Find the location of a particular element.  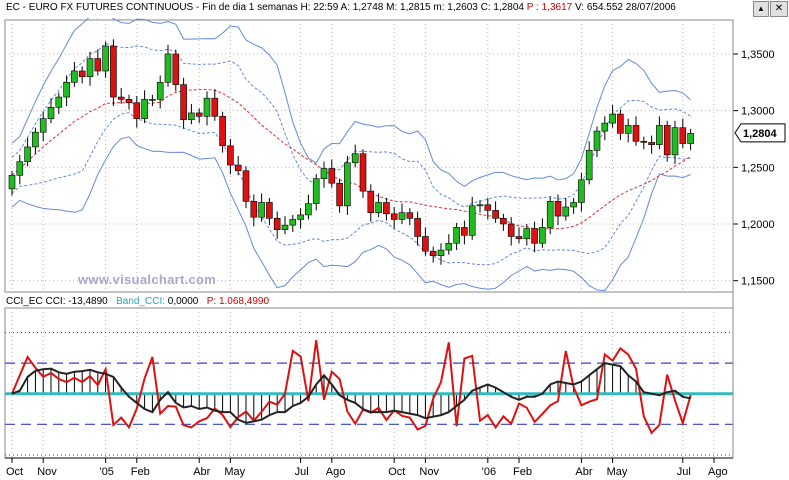

title-p: P : 1,3617 is located at coordinates (549, 7).